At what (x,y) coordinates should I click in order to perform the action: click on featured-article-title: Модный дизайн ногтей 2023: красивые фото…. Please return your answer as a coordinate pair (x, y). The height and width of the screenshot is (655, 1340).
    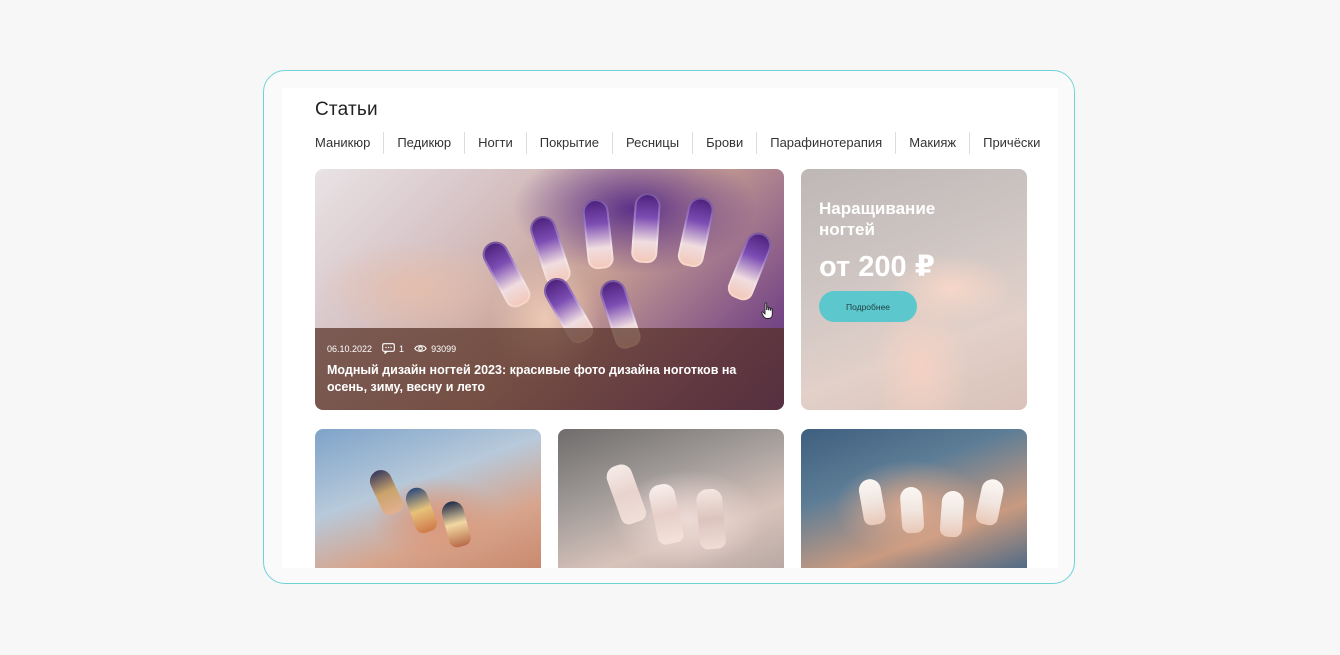
    Looking at the image, I should click on (549, 379).